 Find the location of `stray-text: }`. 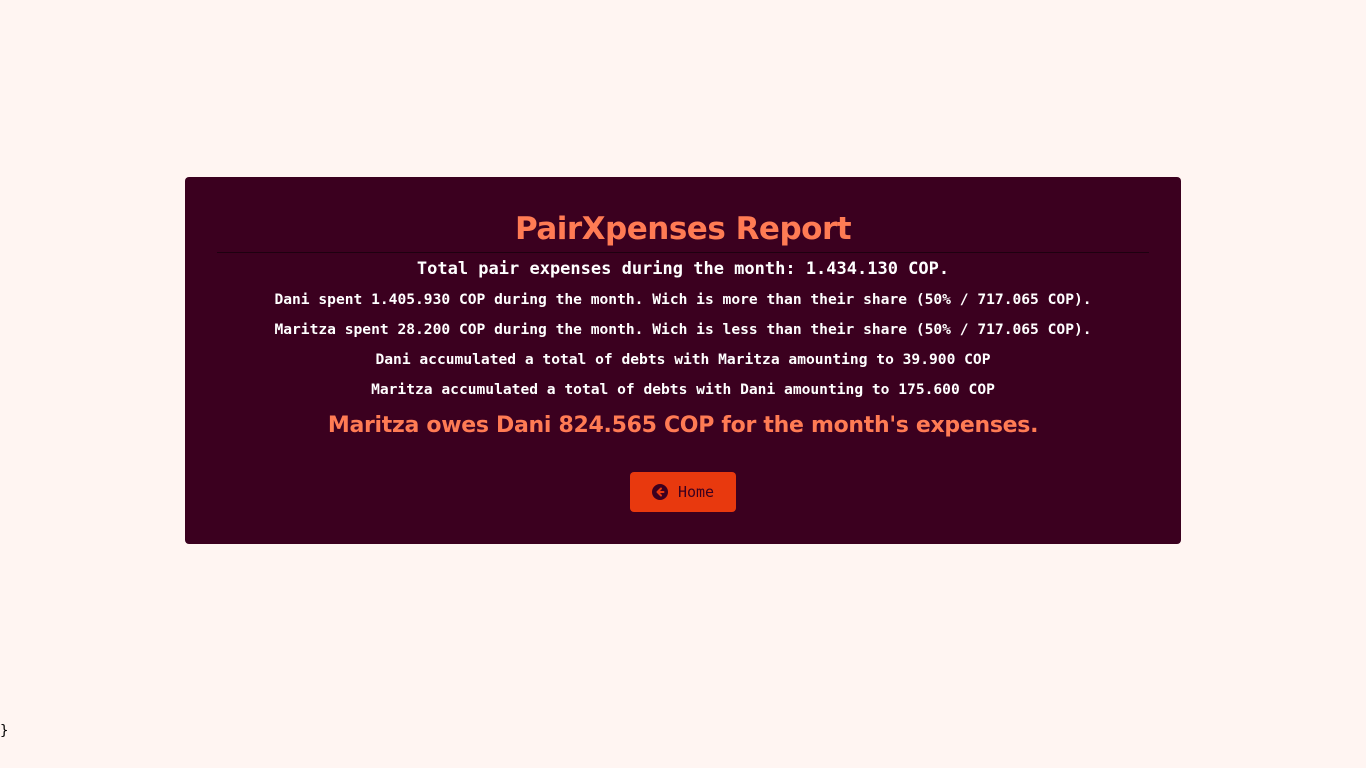

stray-text: } is located at coordinates (4, 731).